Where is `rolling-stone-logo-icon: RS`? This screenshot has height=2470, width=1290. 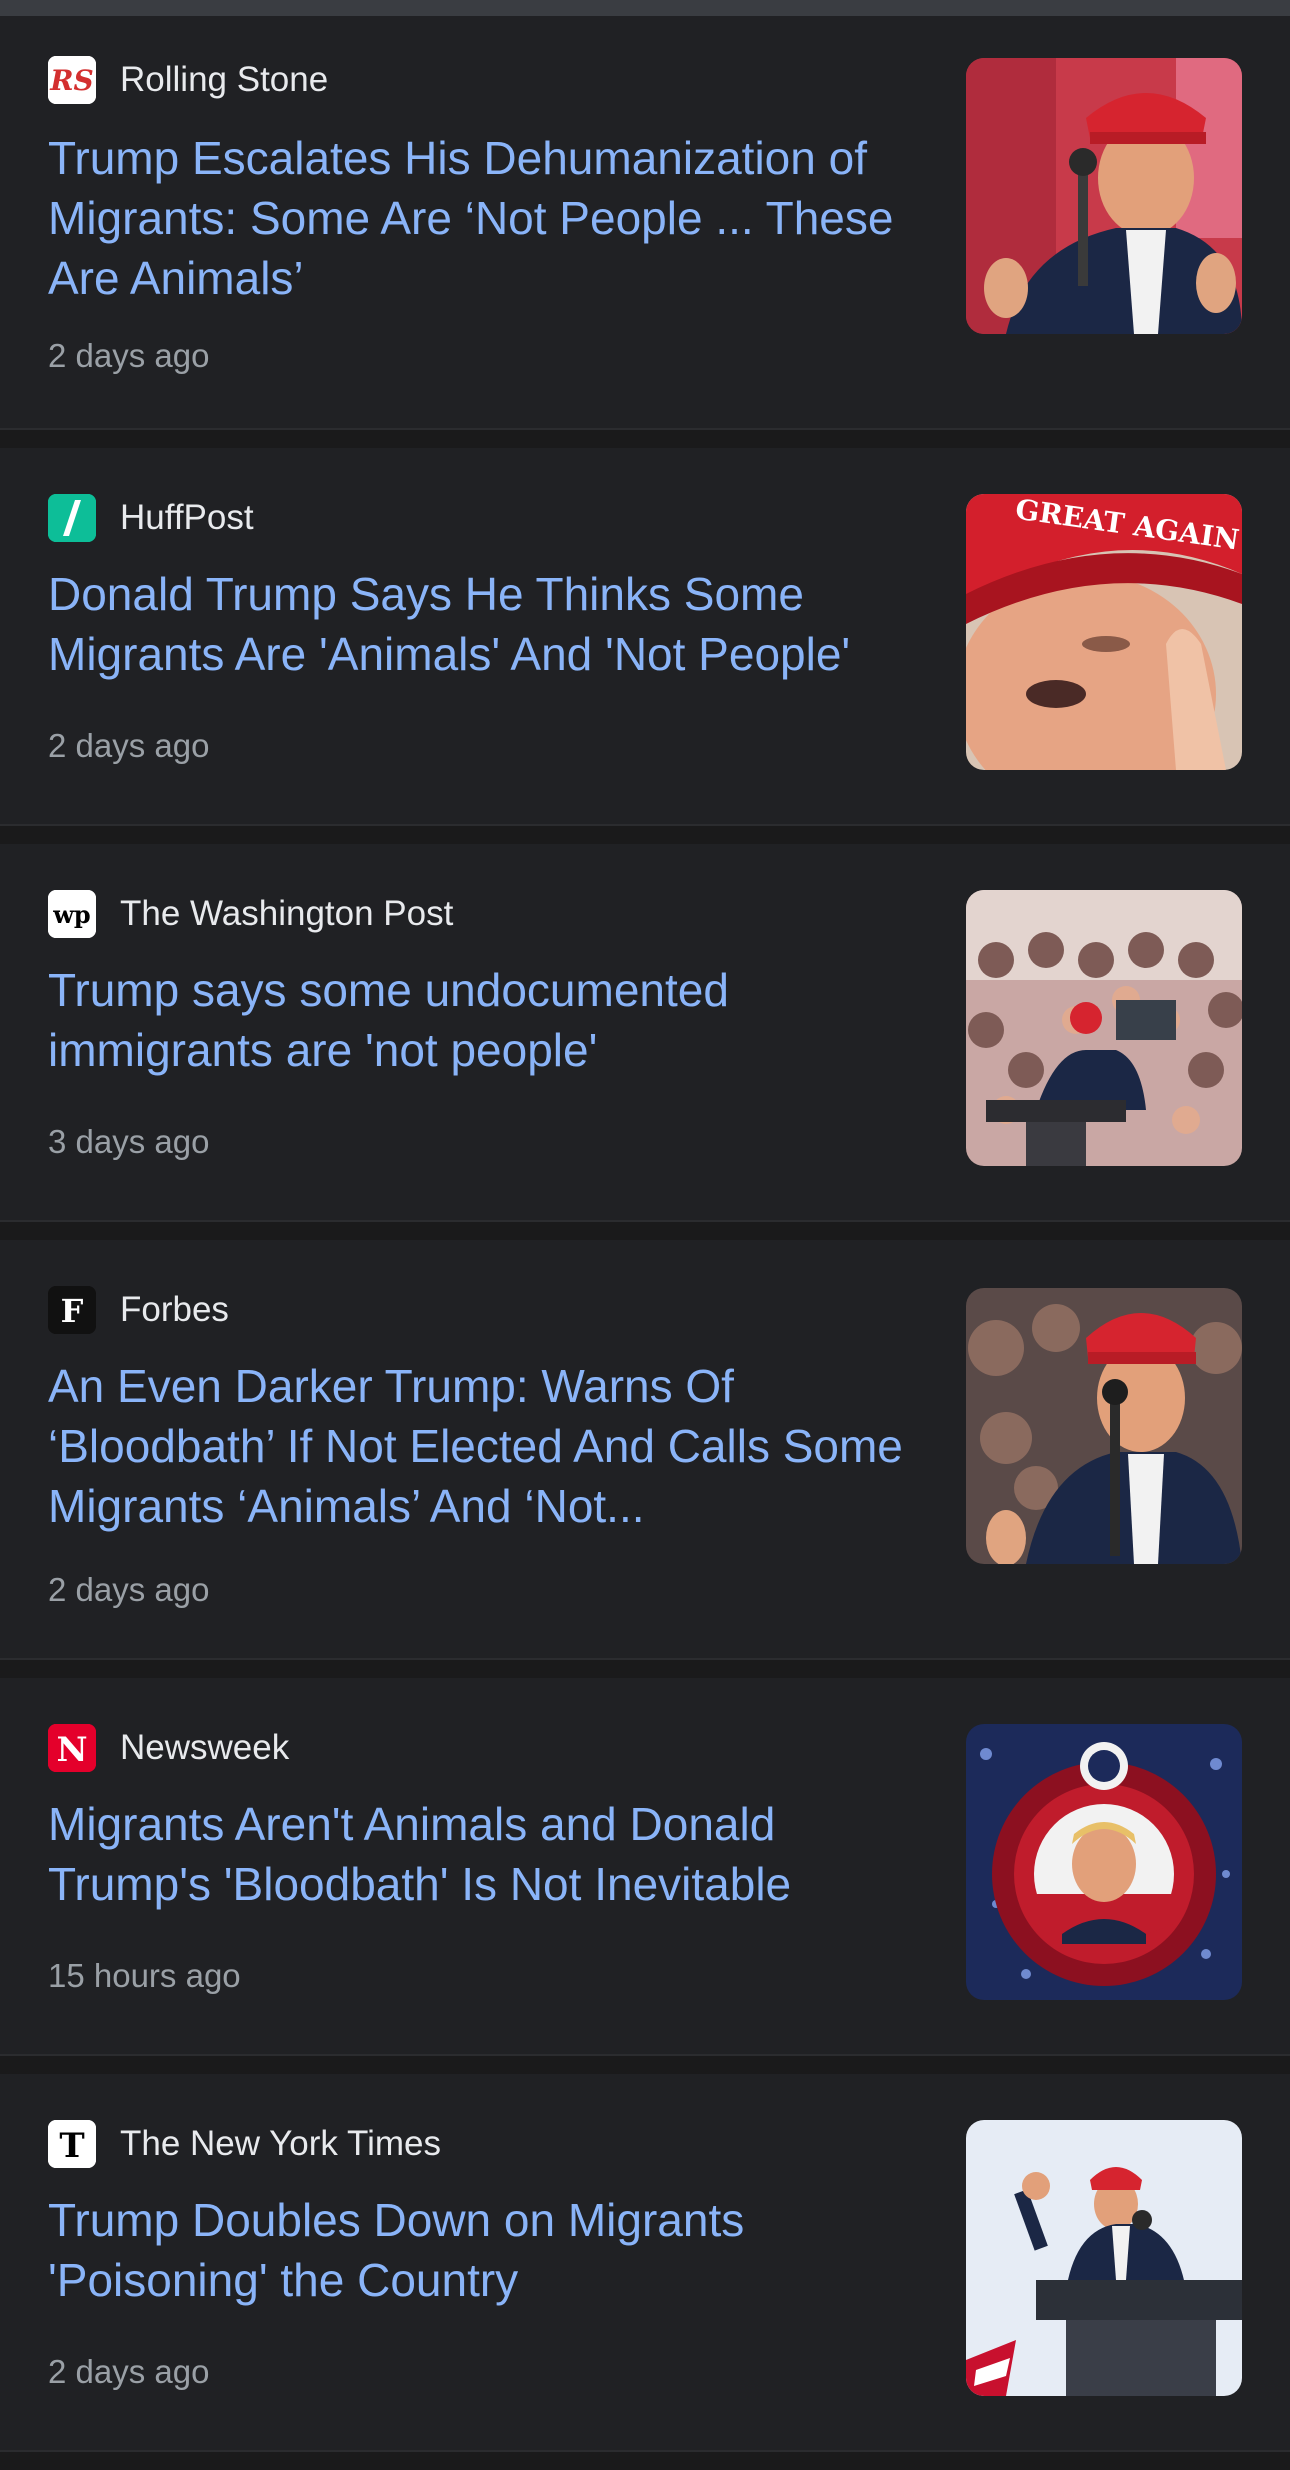 rolling-stone-logo-icon: RS is located at coordinates (72, 80).